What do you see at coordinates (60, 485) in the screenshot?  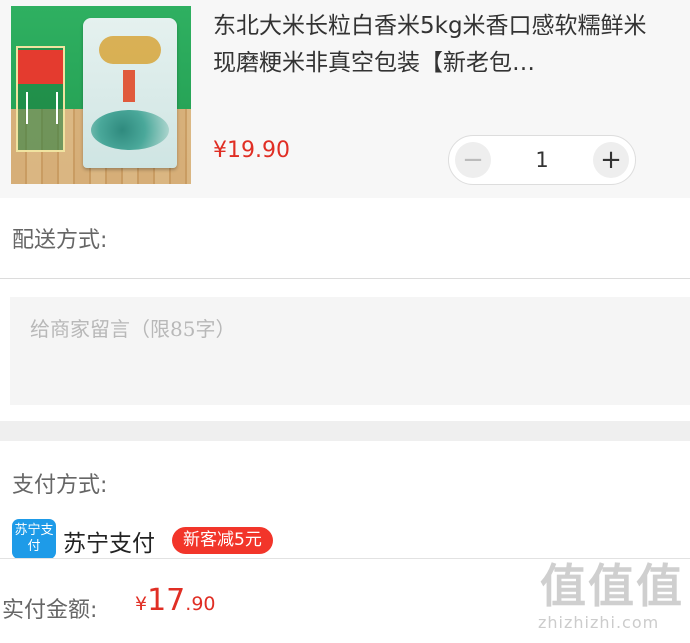 I see `payment-label: 支付方式:` at bounding box center [60, 485].